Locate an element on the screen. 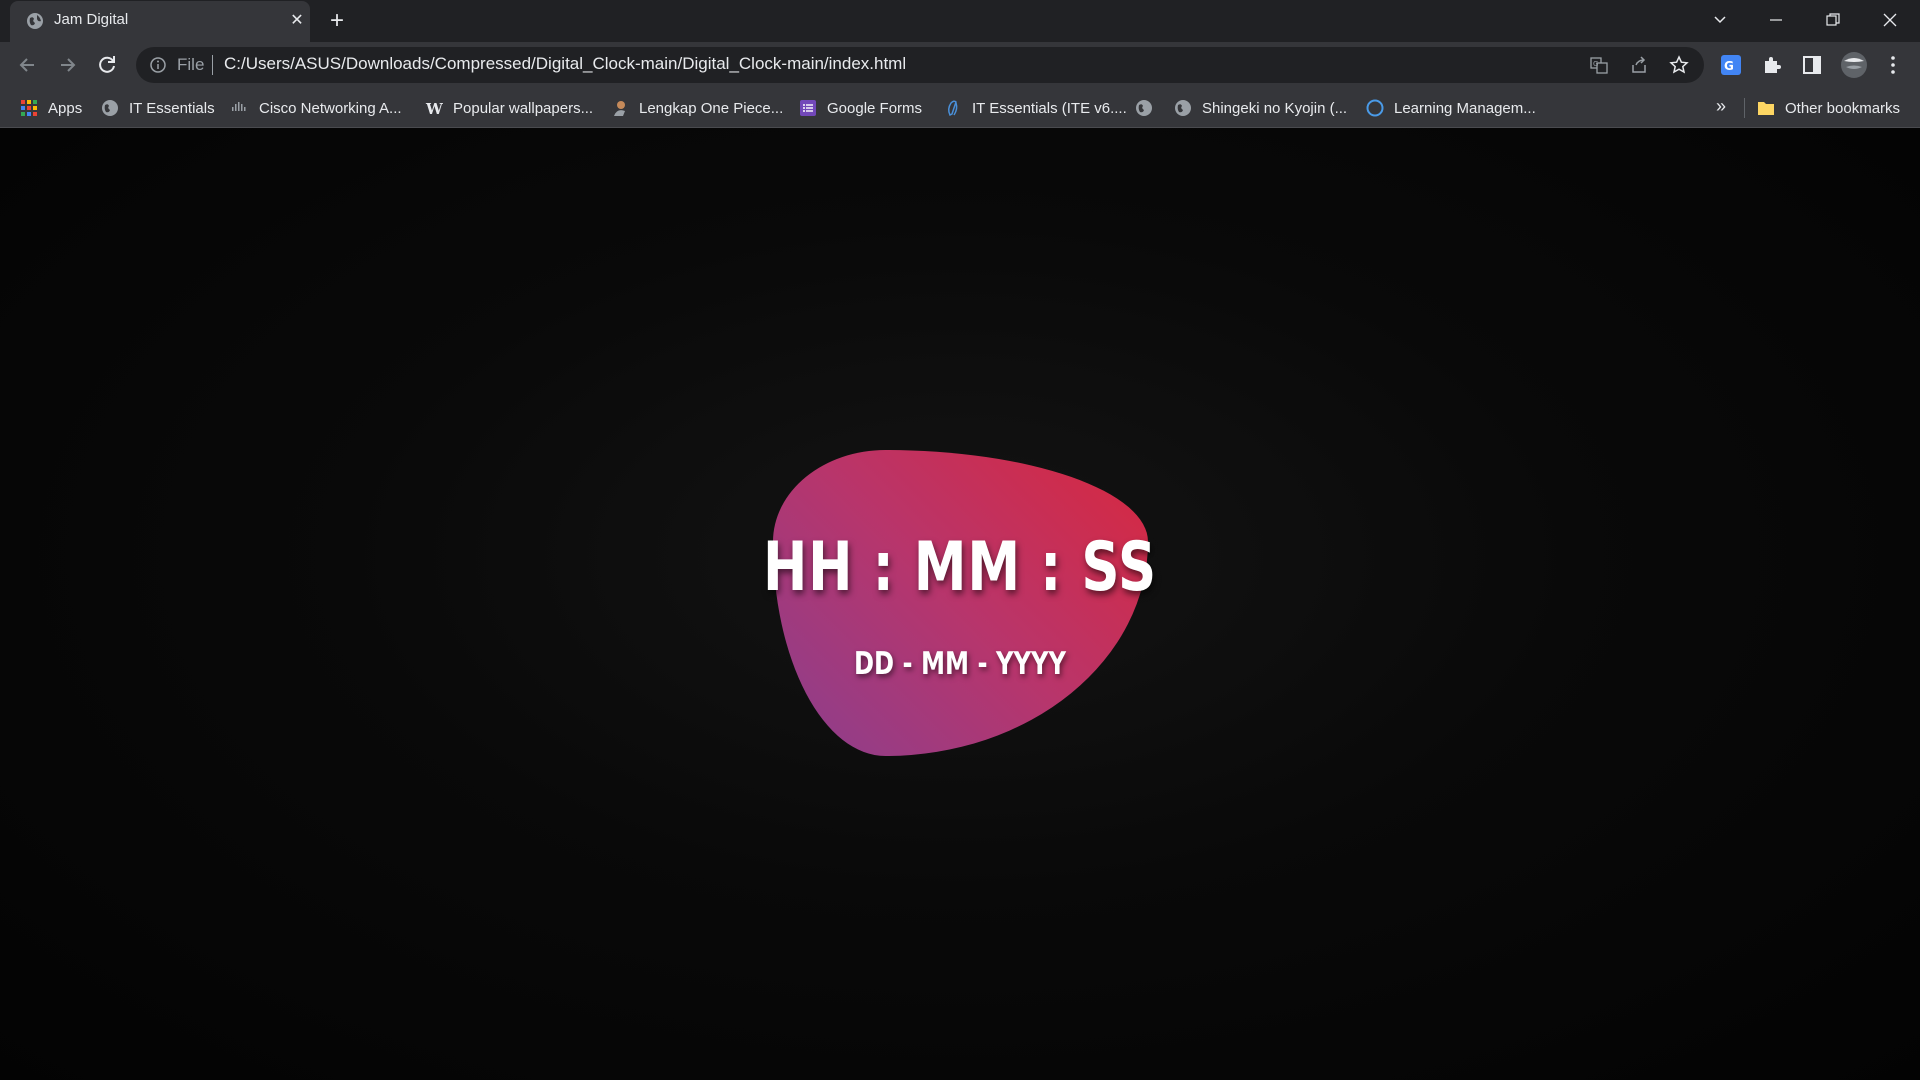  circle-icon is located at coordinates (1375, 108).